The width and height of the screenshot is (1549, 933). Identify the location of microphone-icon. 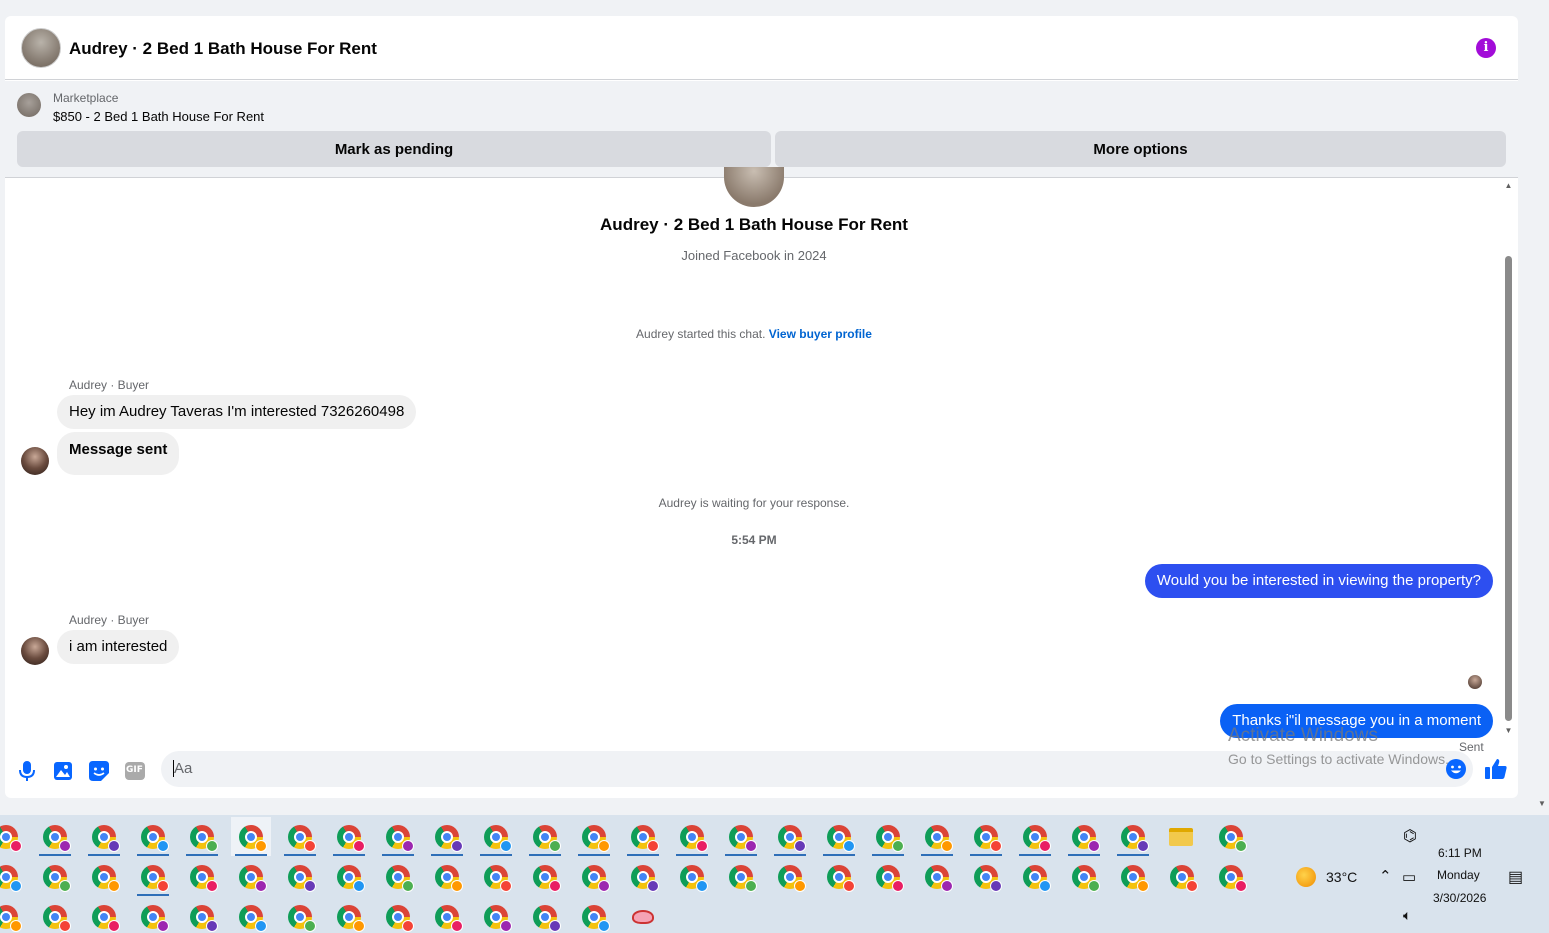
(27, 771).